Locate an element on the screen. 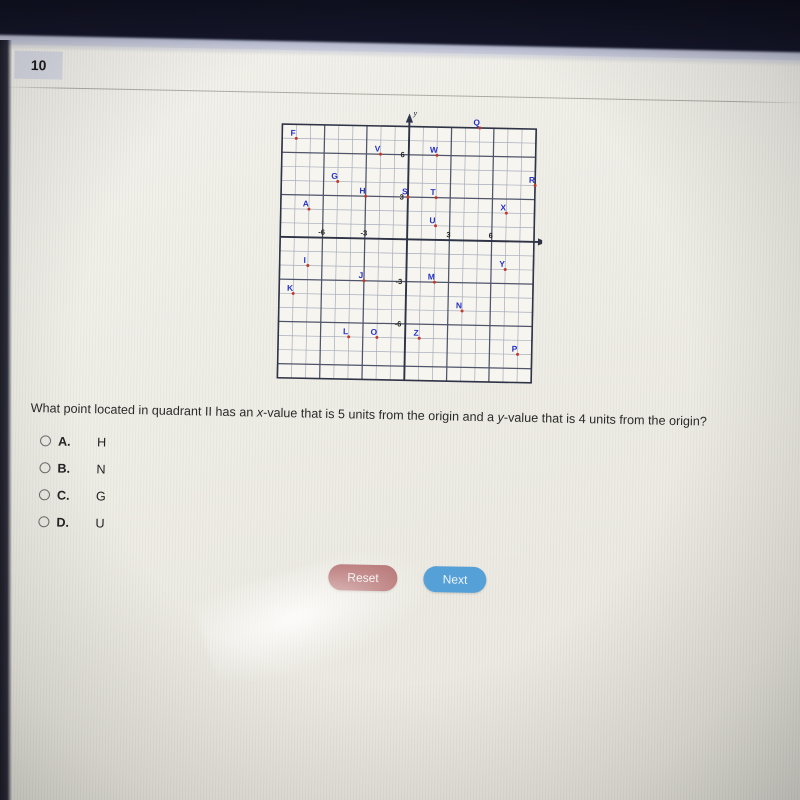 The width and height of the screenshot is (800, 800). point-label: O is located at coordinates (373, 332).